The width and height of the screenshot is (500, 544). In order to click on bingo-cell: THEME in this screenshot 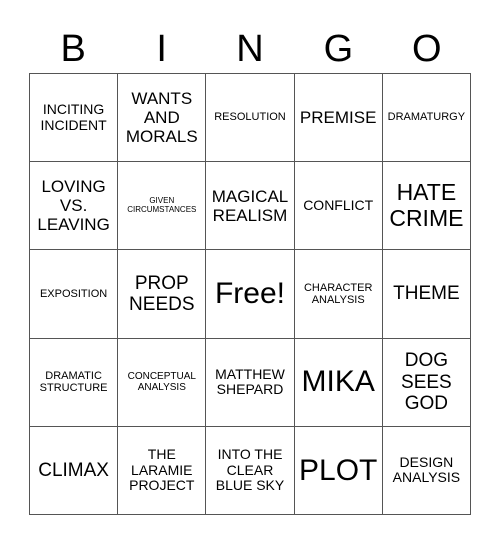, I will do `click(426, 294)`.